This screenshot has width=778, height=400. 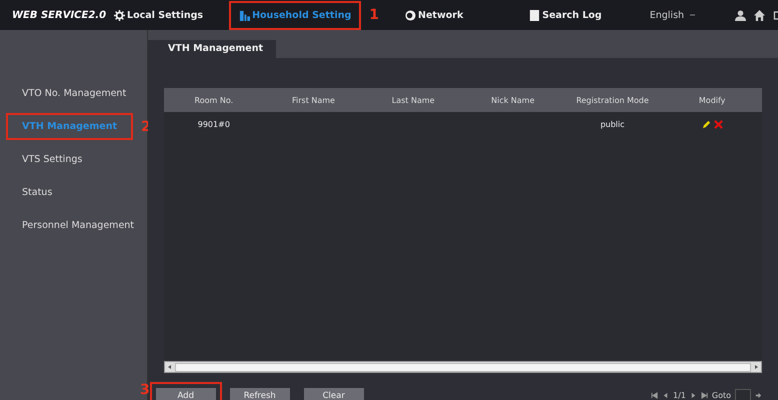 I want to click on scroll-left-icon, so click(x=170, y=367).